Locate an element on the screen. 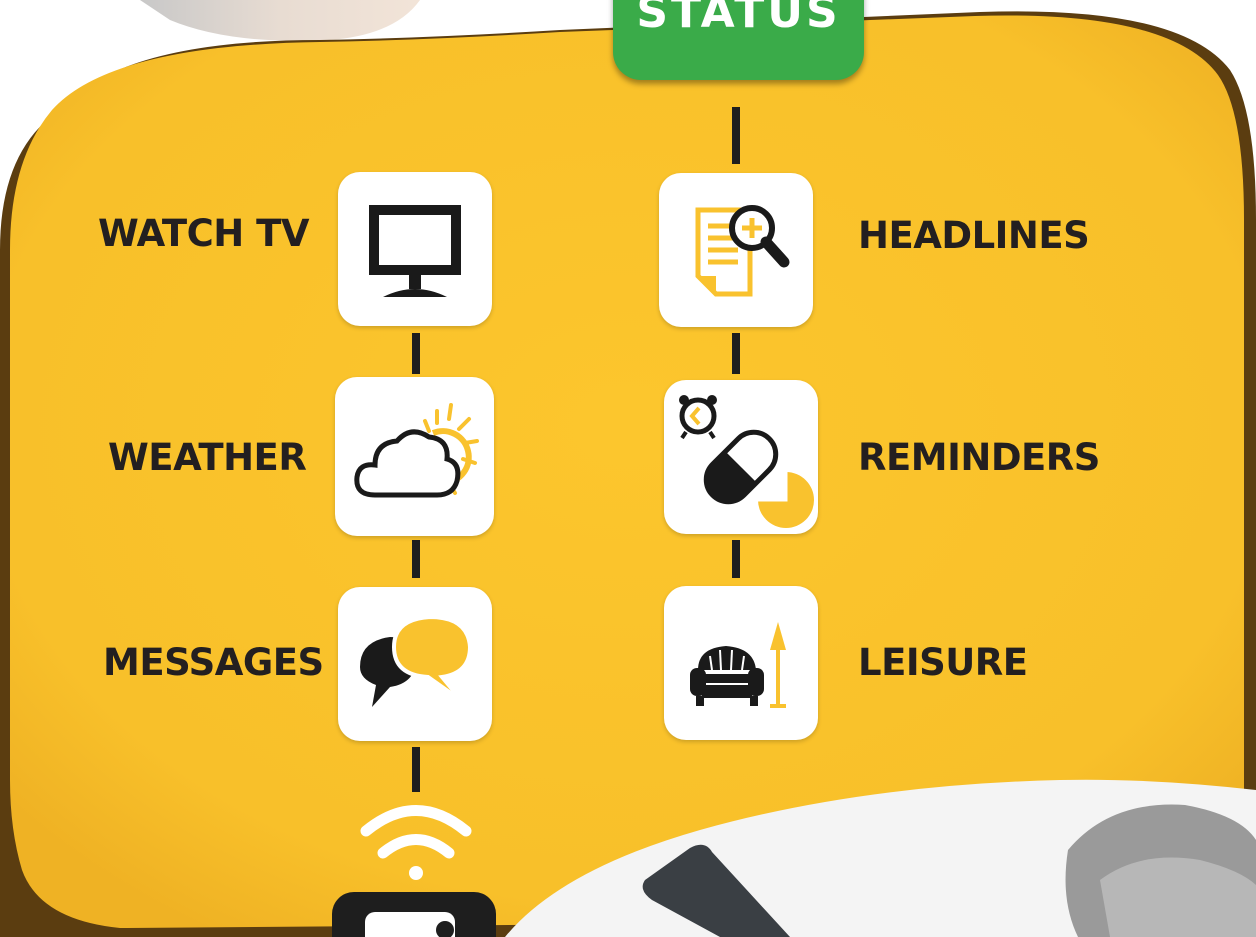 Image resolution: width=1256 pixels, height=937 pixels. router-device-icon is located at coordinates (414, 914).